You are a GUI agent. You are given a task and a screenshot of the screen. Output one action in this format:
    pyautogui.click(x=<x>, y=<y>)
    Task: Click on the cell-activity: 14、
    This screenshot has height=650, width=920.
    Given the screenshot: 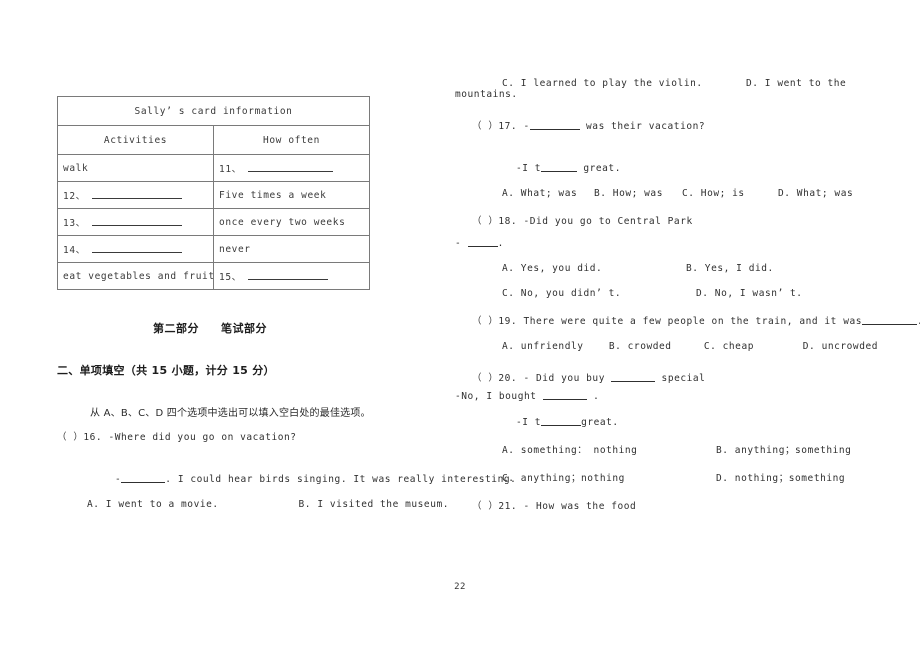 What is the action you would take?
    pyautogui.click(x=135, y=249)
    